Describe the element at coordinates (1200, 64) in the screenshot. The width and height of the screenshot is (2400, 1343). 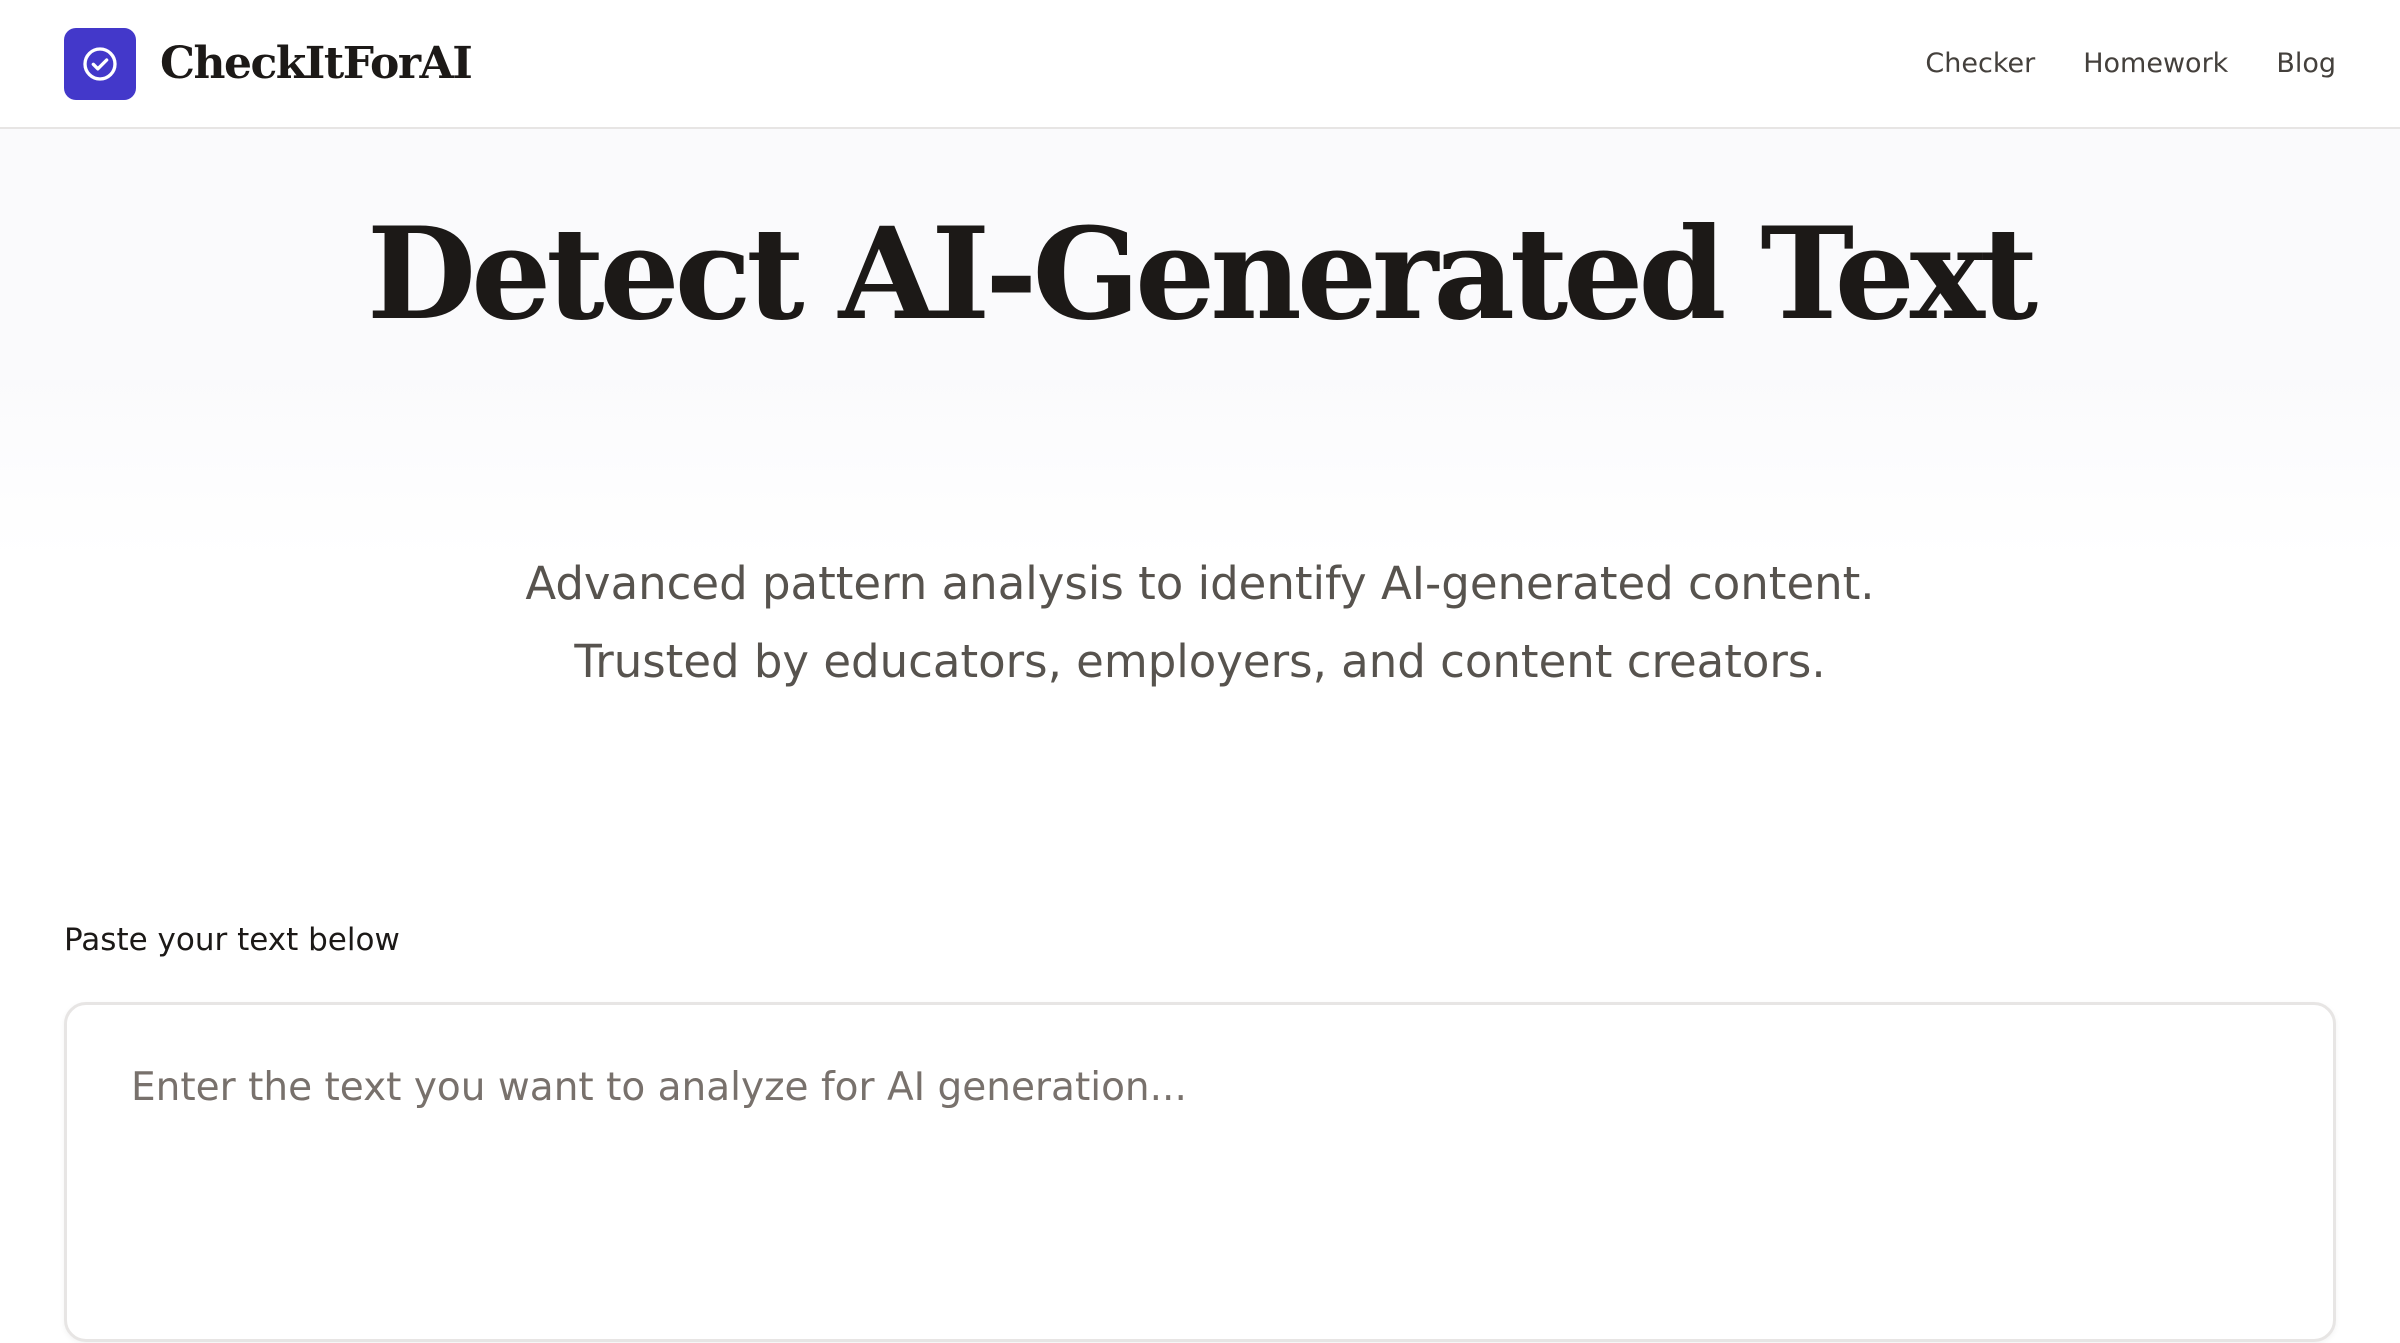
I see `site-header: CheckItForAI Checker Homework Blog` at that location.